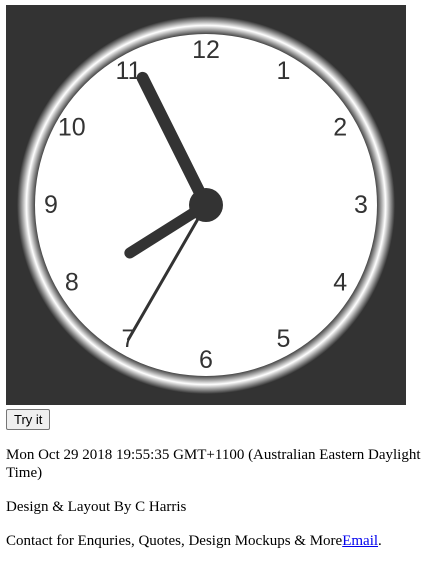 Image resolution: width=431 pixels, height=572 pixels. What do you see at coordinates (284, 71) in the screenshot?
I see `clock-number-1: 1` at bounding box center [284, 71].